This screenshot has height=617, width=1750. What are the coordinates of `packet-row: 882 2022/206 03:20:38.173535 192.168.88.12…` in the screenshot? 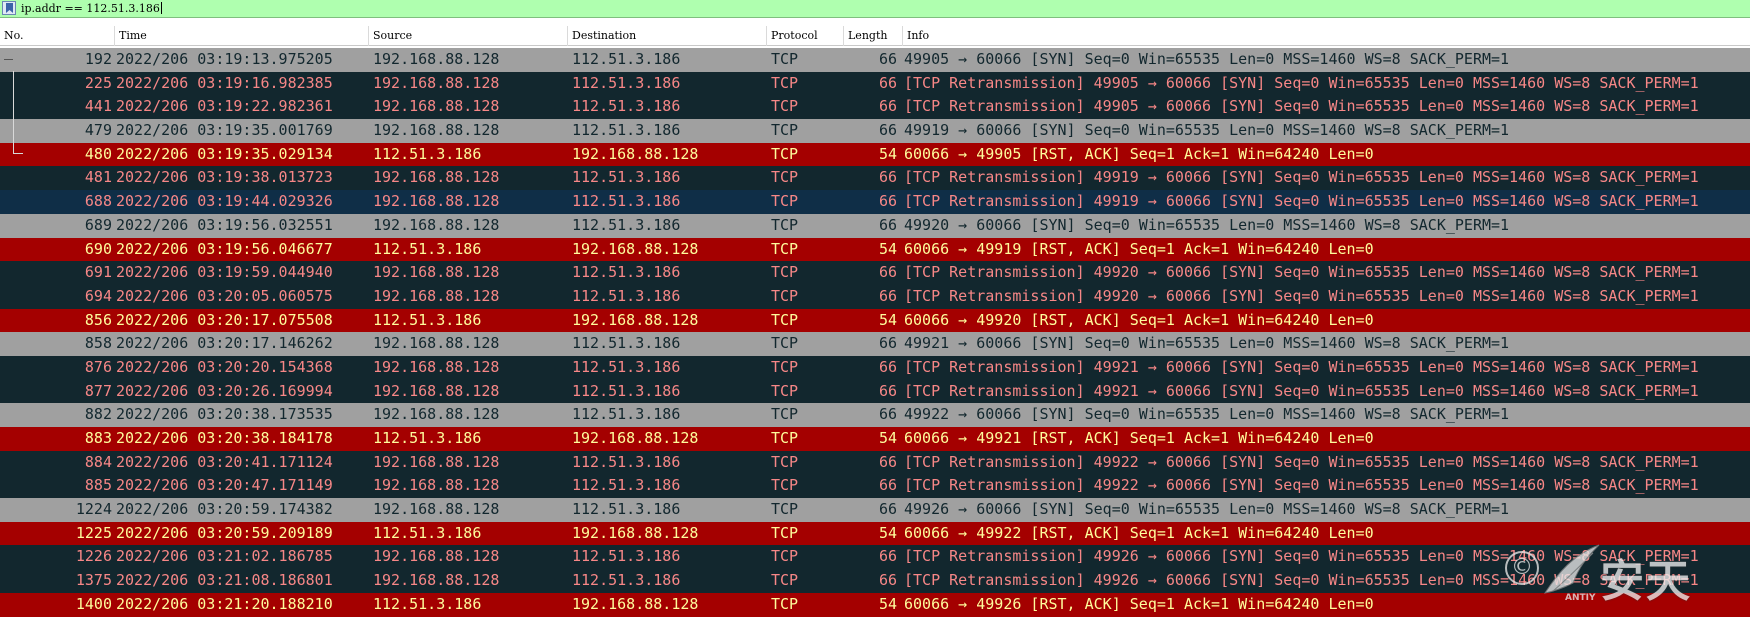 It's located at (875, 415).